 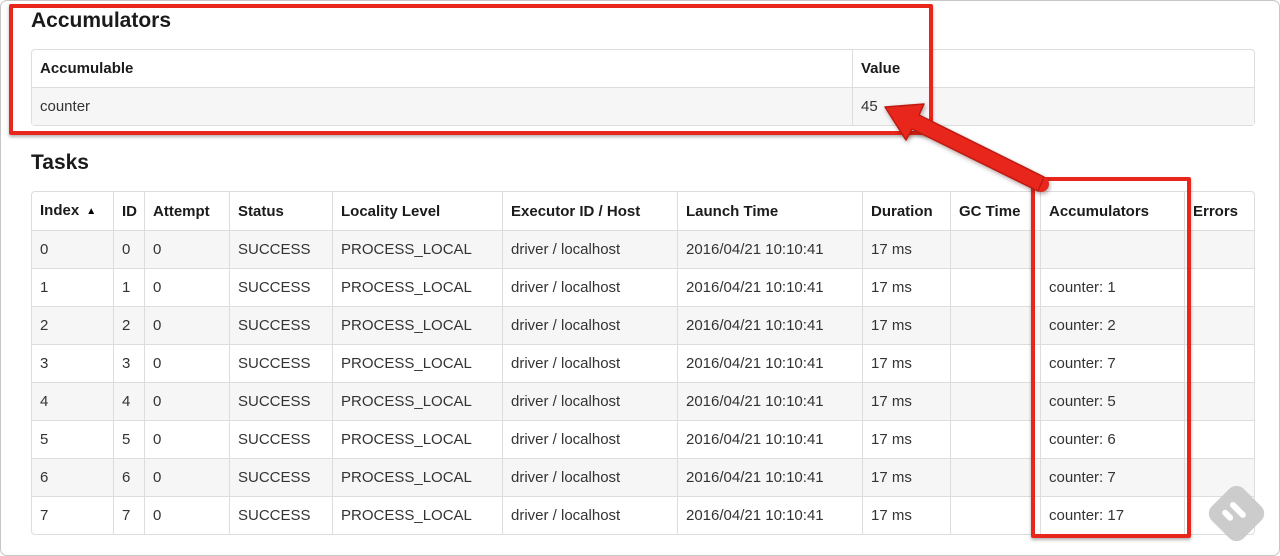 I want to click on column-header-executor-id-host: Executor ID / Host, so click(x=589, y=211).